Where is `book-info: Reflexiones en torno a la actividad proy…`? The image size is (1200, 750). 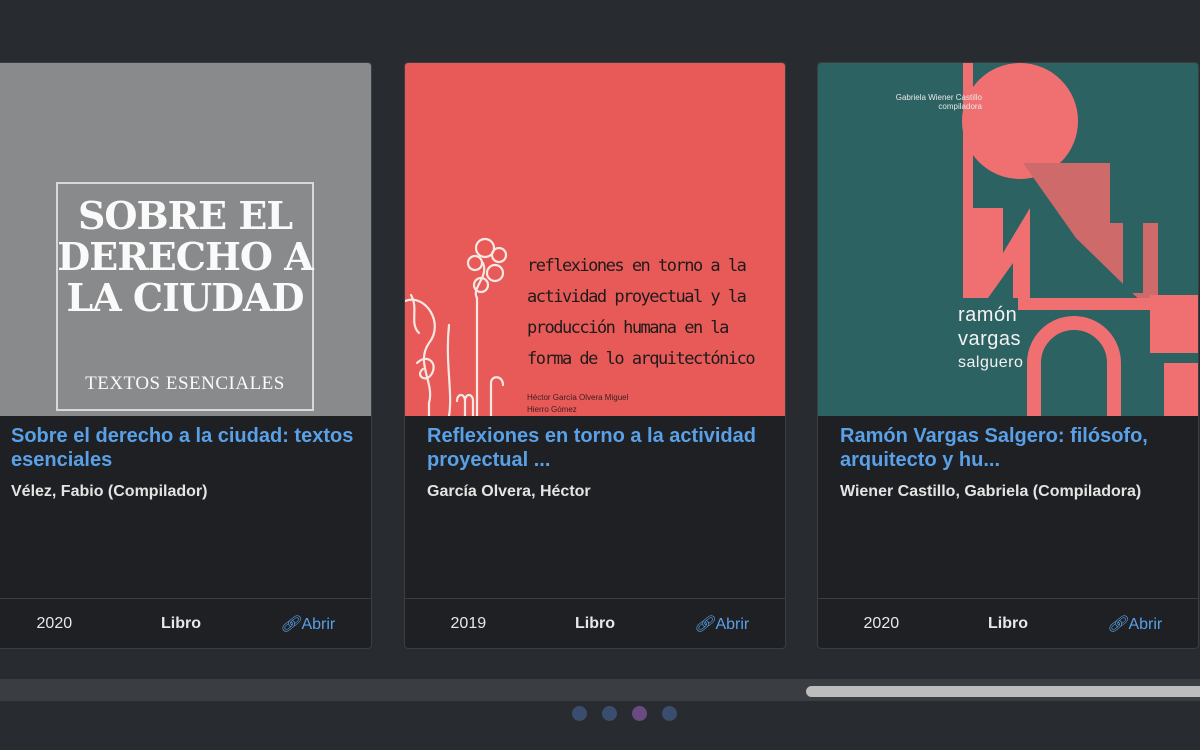 book-info: Reflexiones en torno a la actividad proy… is located at coordinates (595, 460).